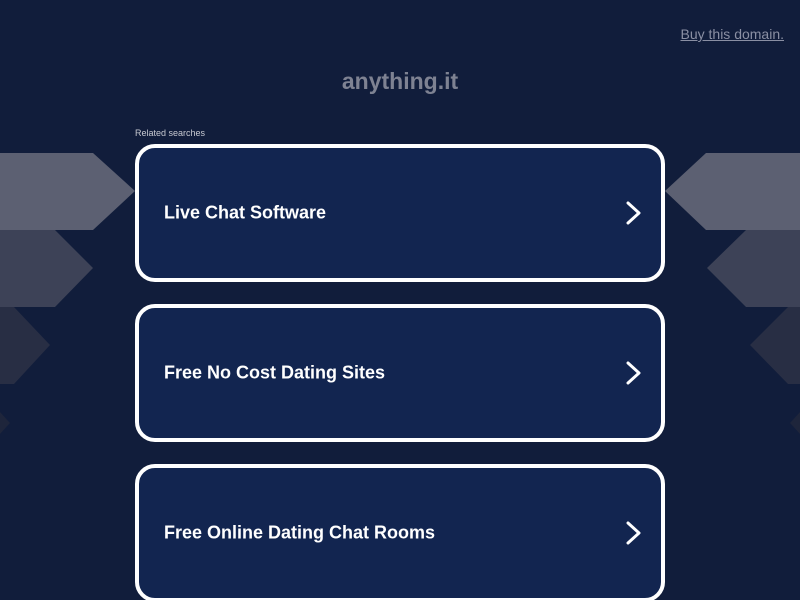 The image size is (800, 600). I want to click on related-searches-label: Related searches, so click(170, 133).